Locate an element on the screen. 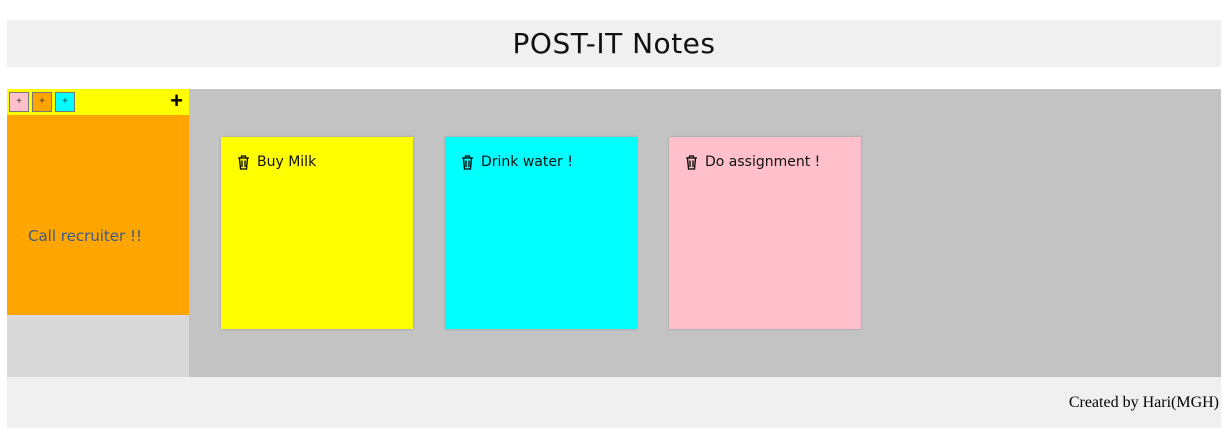  add-note-button: + is located at coordinates (176, 101).